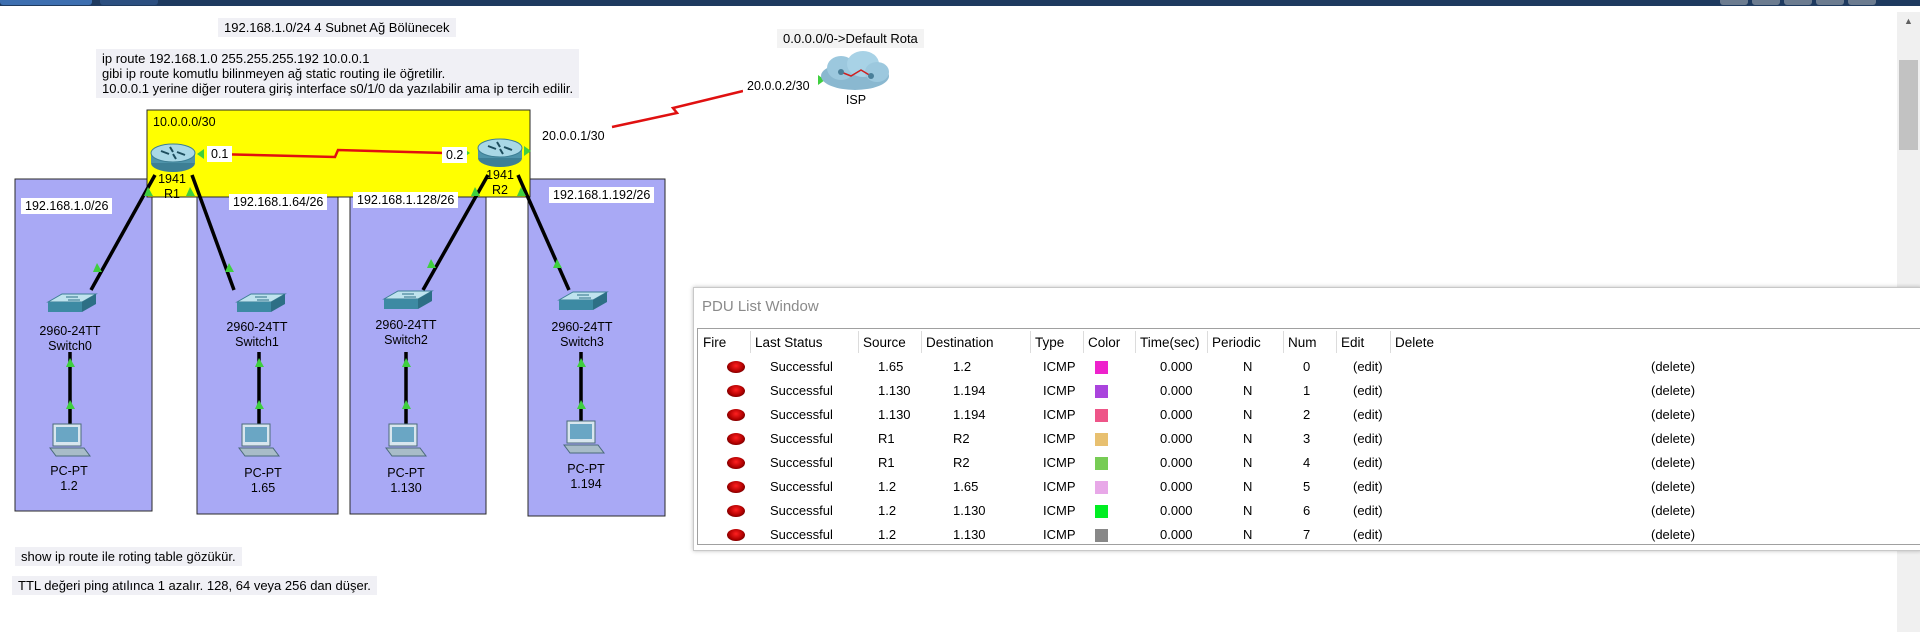 The width and height of the screenshot is (1920, 632). What do you see at coordinates (969, 390) in the screenshot?
I see `pdu-row-destination: 1.194` at bounding box center [969, 390].